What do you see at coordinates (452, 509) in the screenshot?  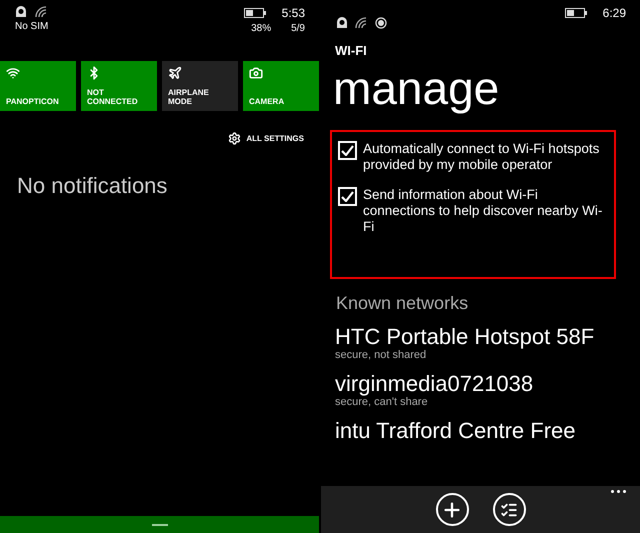 I see `add-button` at bounding box center [452, 509].